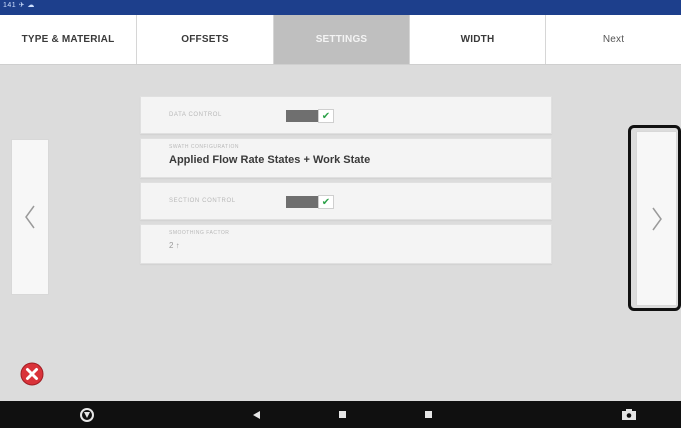 This screenshot has width=681, height=428. What do you see at coordinates (478, 39) in the screenshot?
I see `tab-width: WIDTH` at bounding box center [478, 39].